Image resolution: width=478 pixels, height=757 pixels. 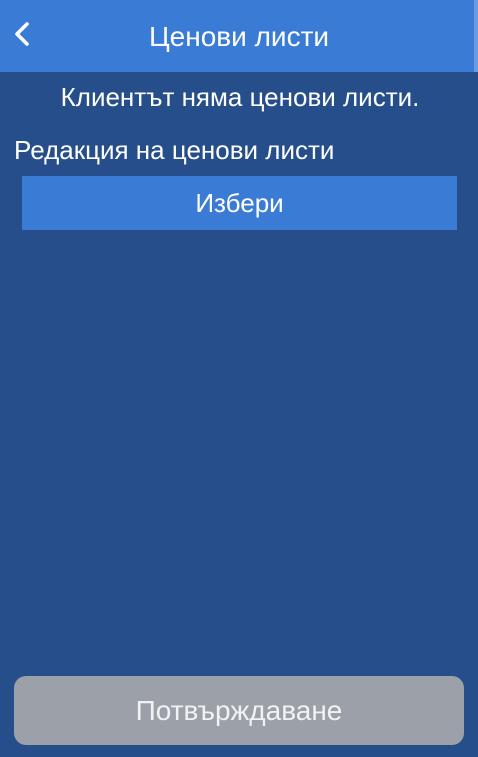 What do you see at coordinates (239, 203) in the screenshot?
I see `select-price-list-button: Избери` at bounding box center [239, 203].